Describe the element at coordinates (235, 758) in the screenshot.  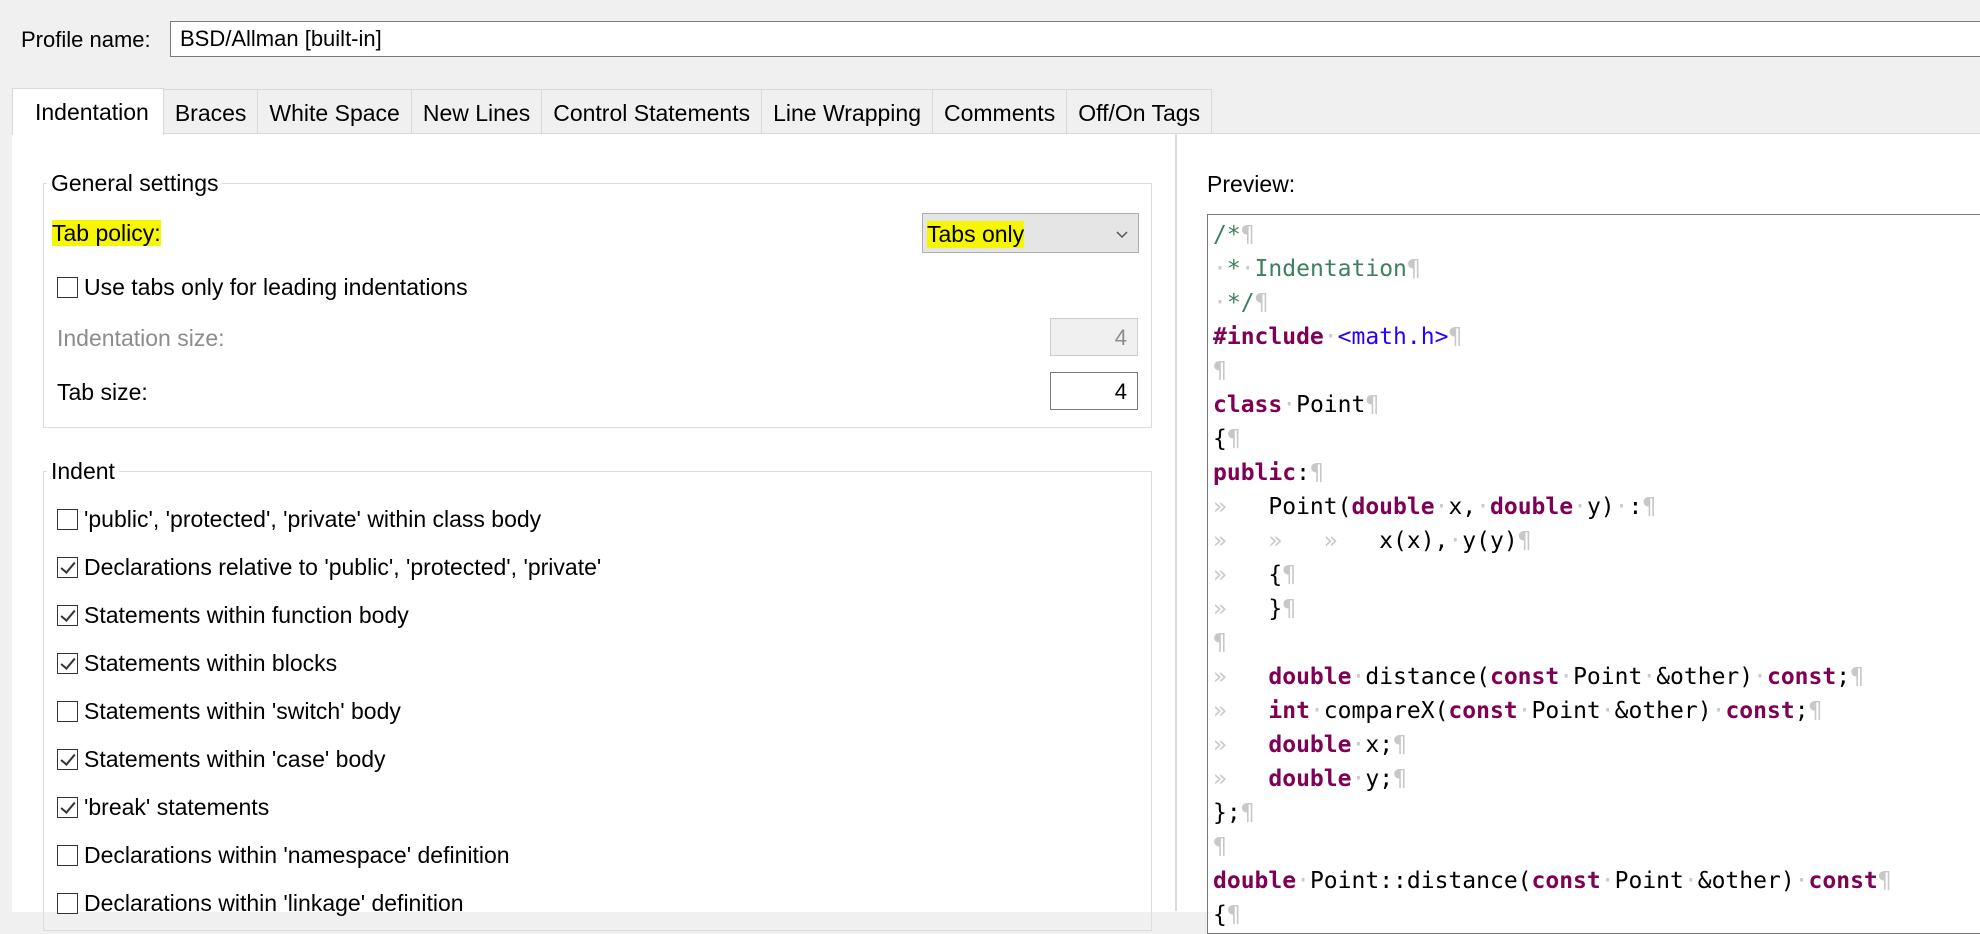
I see `indent-option-label: Statements within 'case' body` at that location.